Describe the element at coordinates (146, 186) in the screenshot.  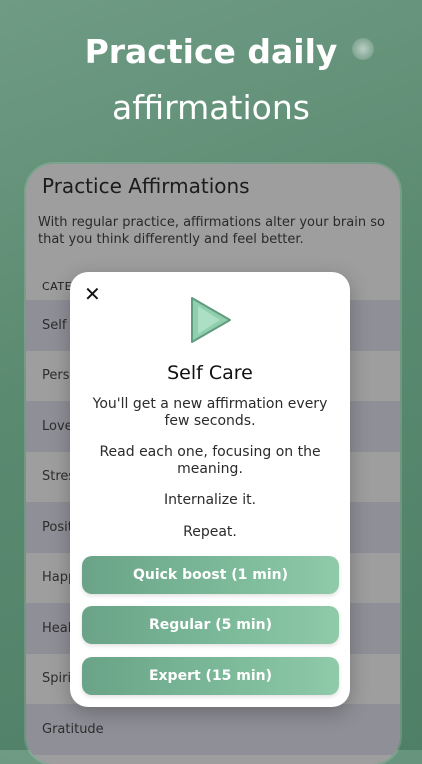
I see `screen-title: Practice Affirmations` at that location.